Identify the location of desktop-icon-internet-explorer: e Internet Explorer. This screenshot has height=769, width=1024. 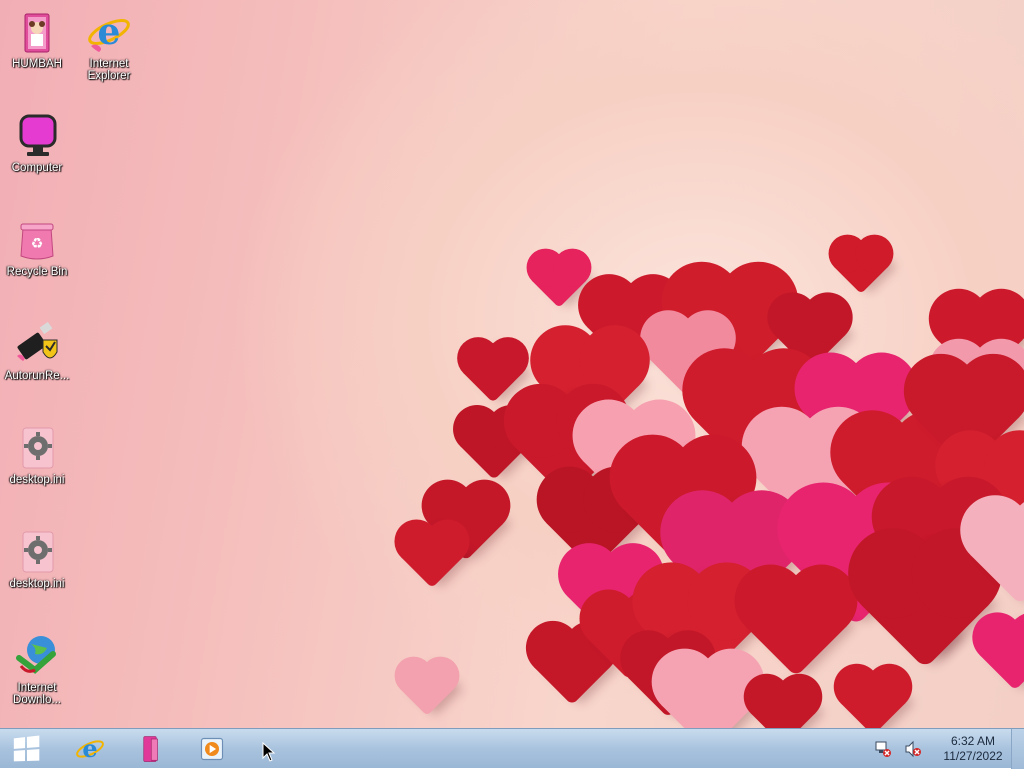
(109, 45).